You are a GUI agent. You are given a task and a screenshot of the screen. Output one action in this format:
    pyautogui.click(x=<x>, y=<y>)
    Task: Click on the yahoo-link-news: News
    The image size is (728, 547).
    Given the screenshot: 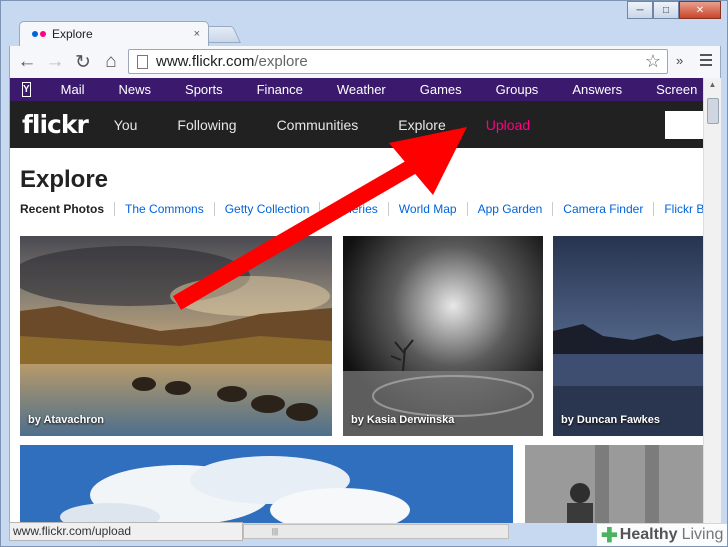 What is the action you would take?
    pyautogui.click(x=135, y=89)
    